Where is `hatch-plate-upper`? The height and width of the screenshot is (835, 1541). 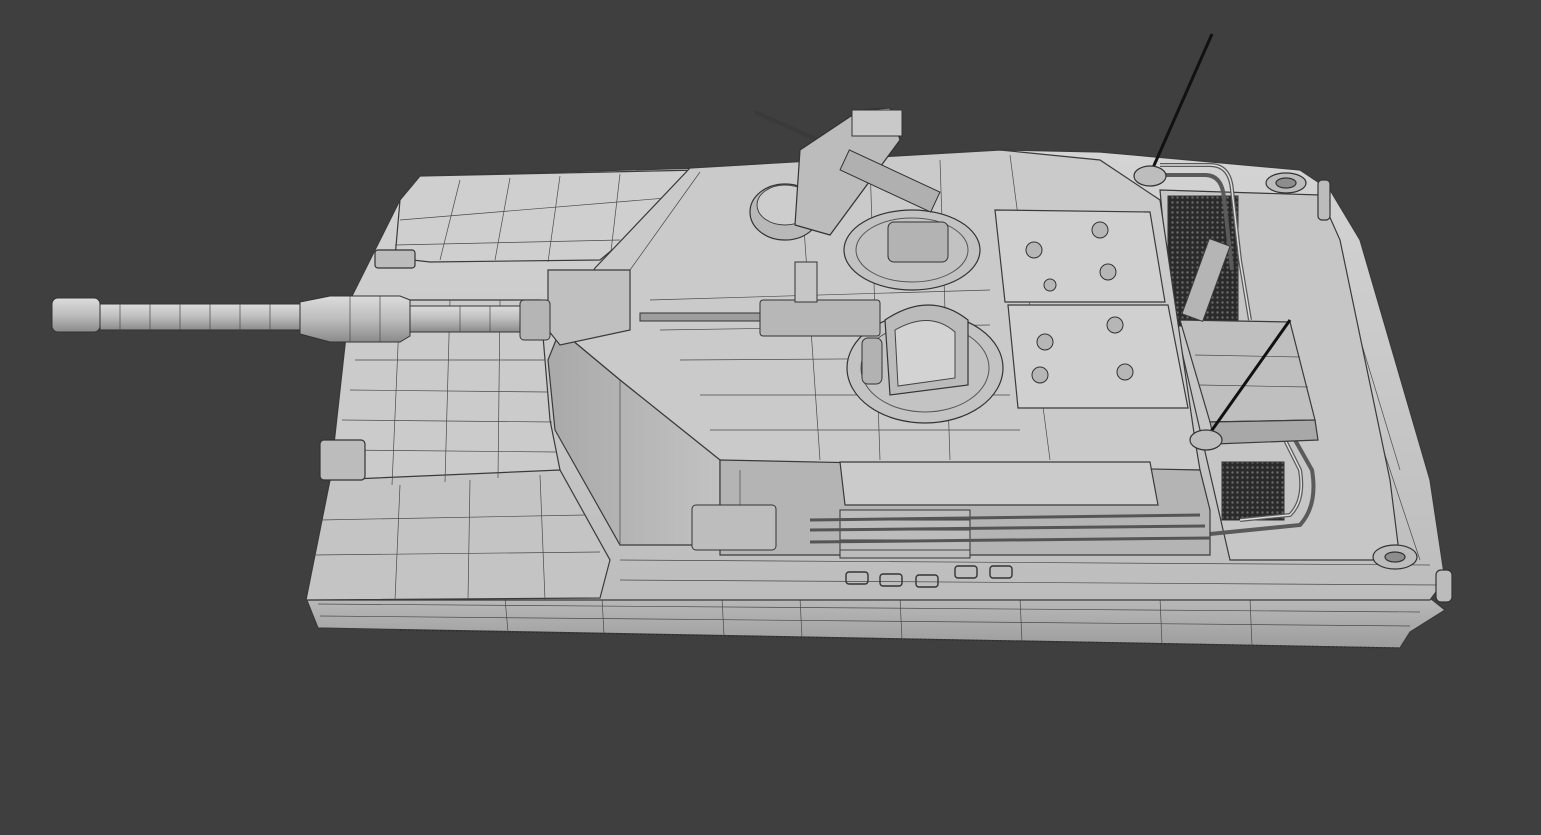
hatch-plate-upper is located at coordinates (1080, 256).